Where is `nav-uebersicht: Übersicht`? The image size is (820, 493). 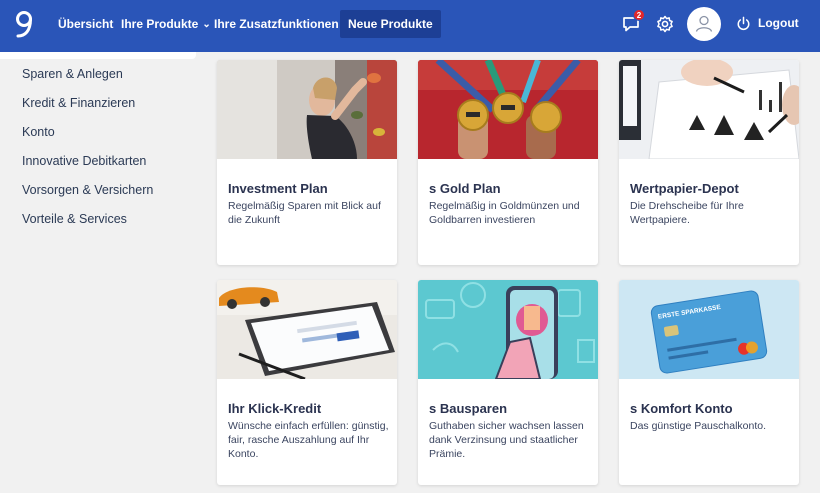 nav-uebersicht: Übersicht is located at coordinates (85, 24).